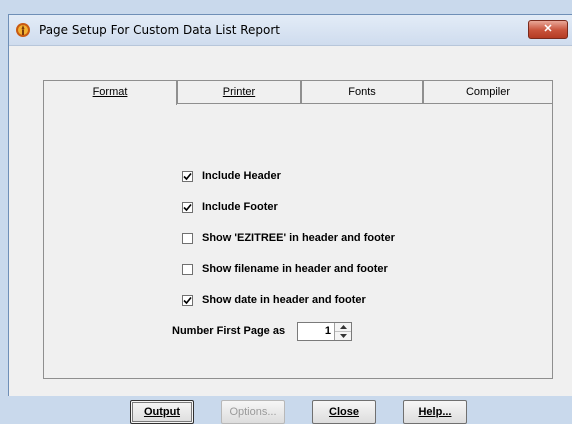 The width and height of the screenshot is (572, 424). What do you see at coordinates (284, 300) in the screenshot?
I see `show-date-label: Show date in header and footer` at bounding box center [284, 300].